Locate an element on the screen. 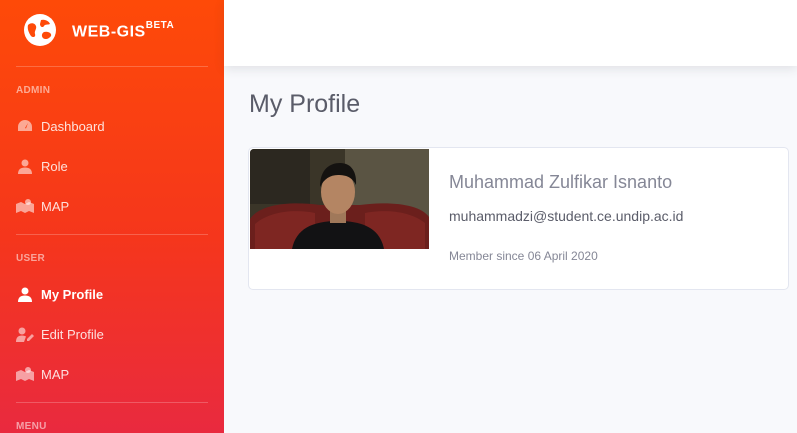  profile-photo is located at coordinates (339, 199).